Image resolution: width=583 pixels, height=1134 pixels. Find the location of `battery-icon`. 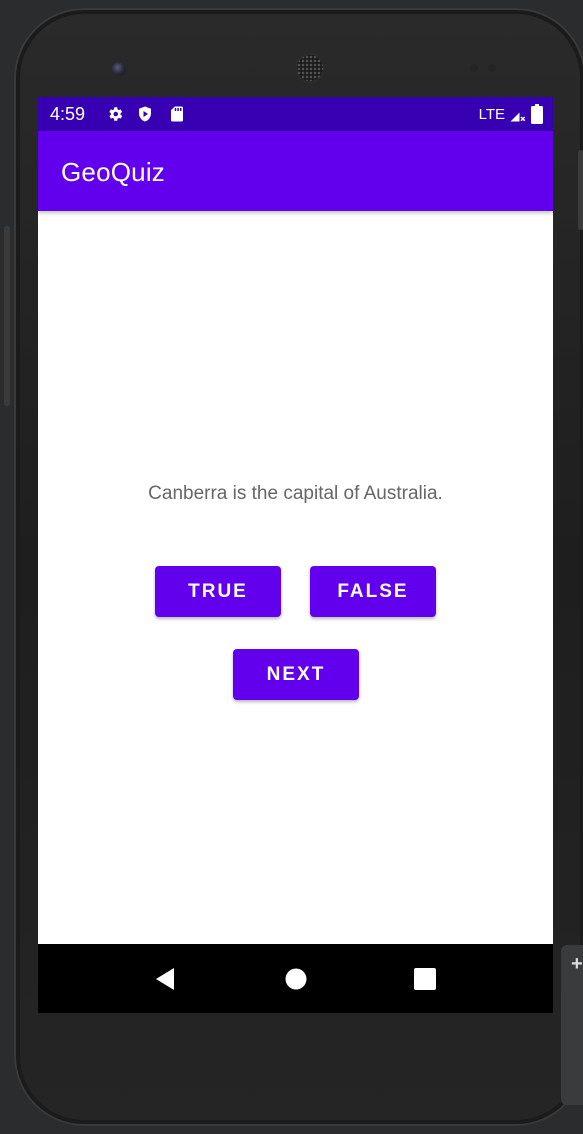

battery-icon is located at coordinates (537, 114).